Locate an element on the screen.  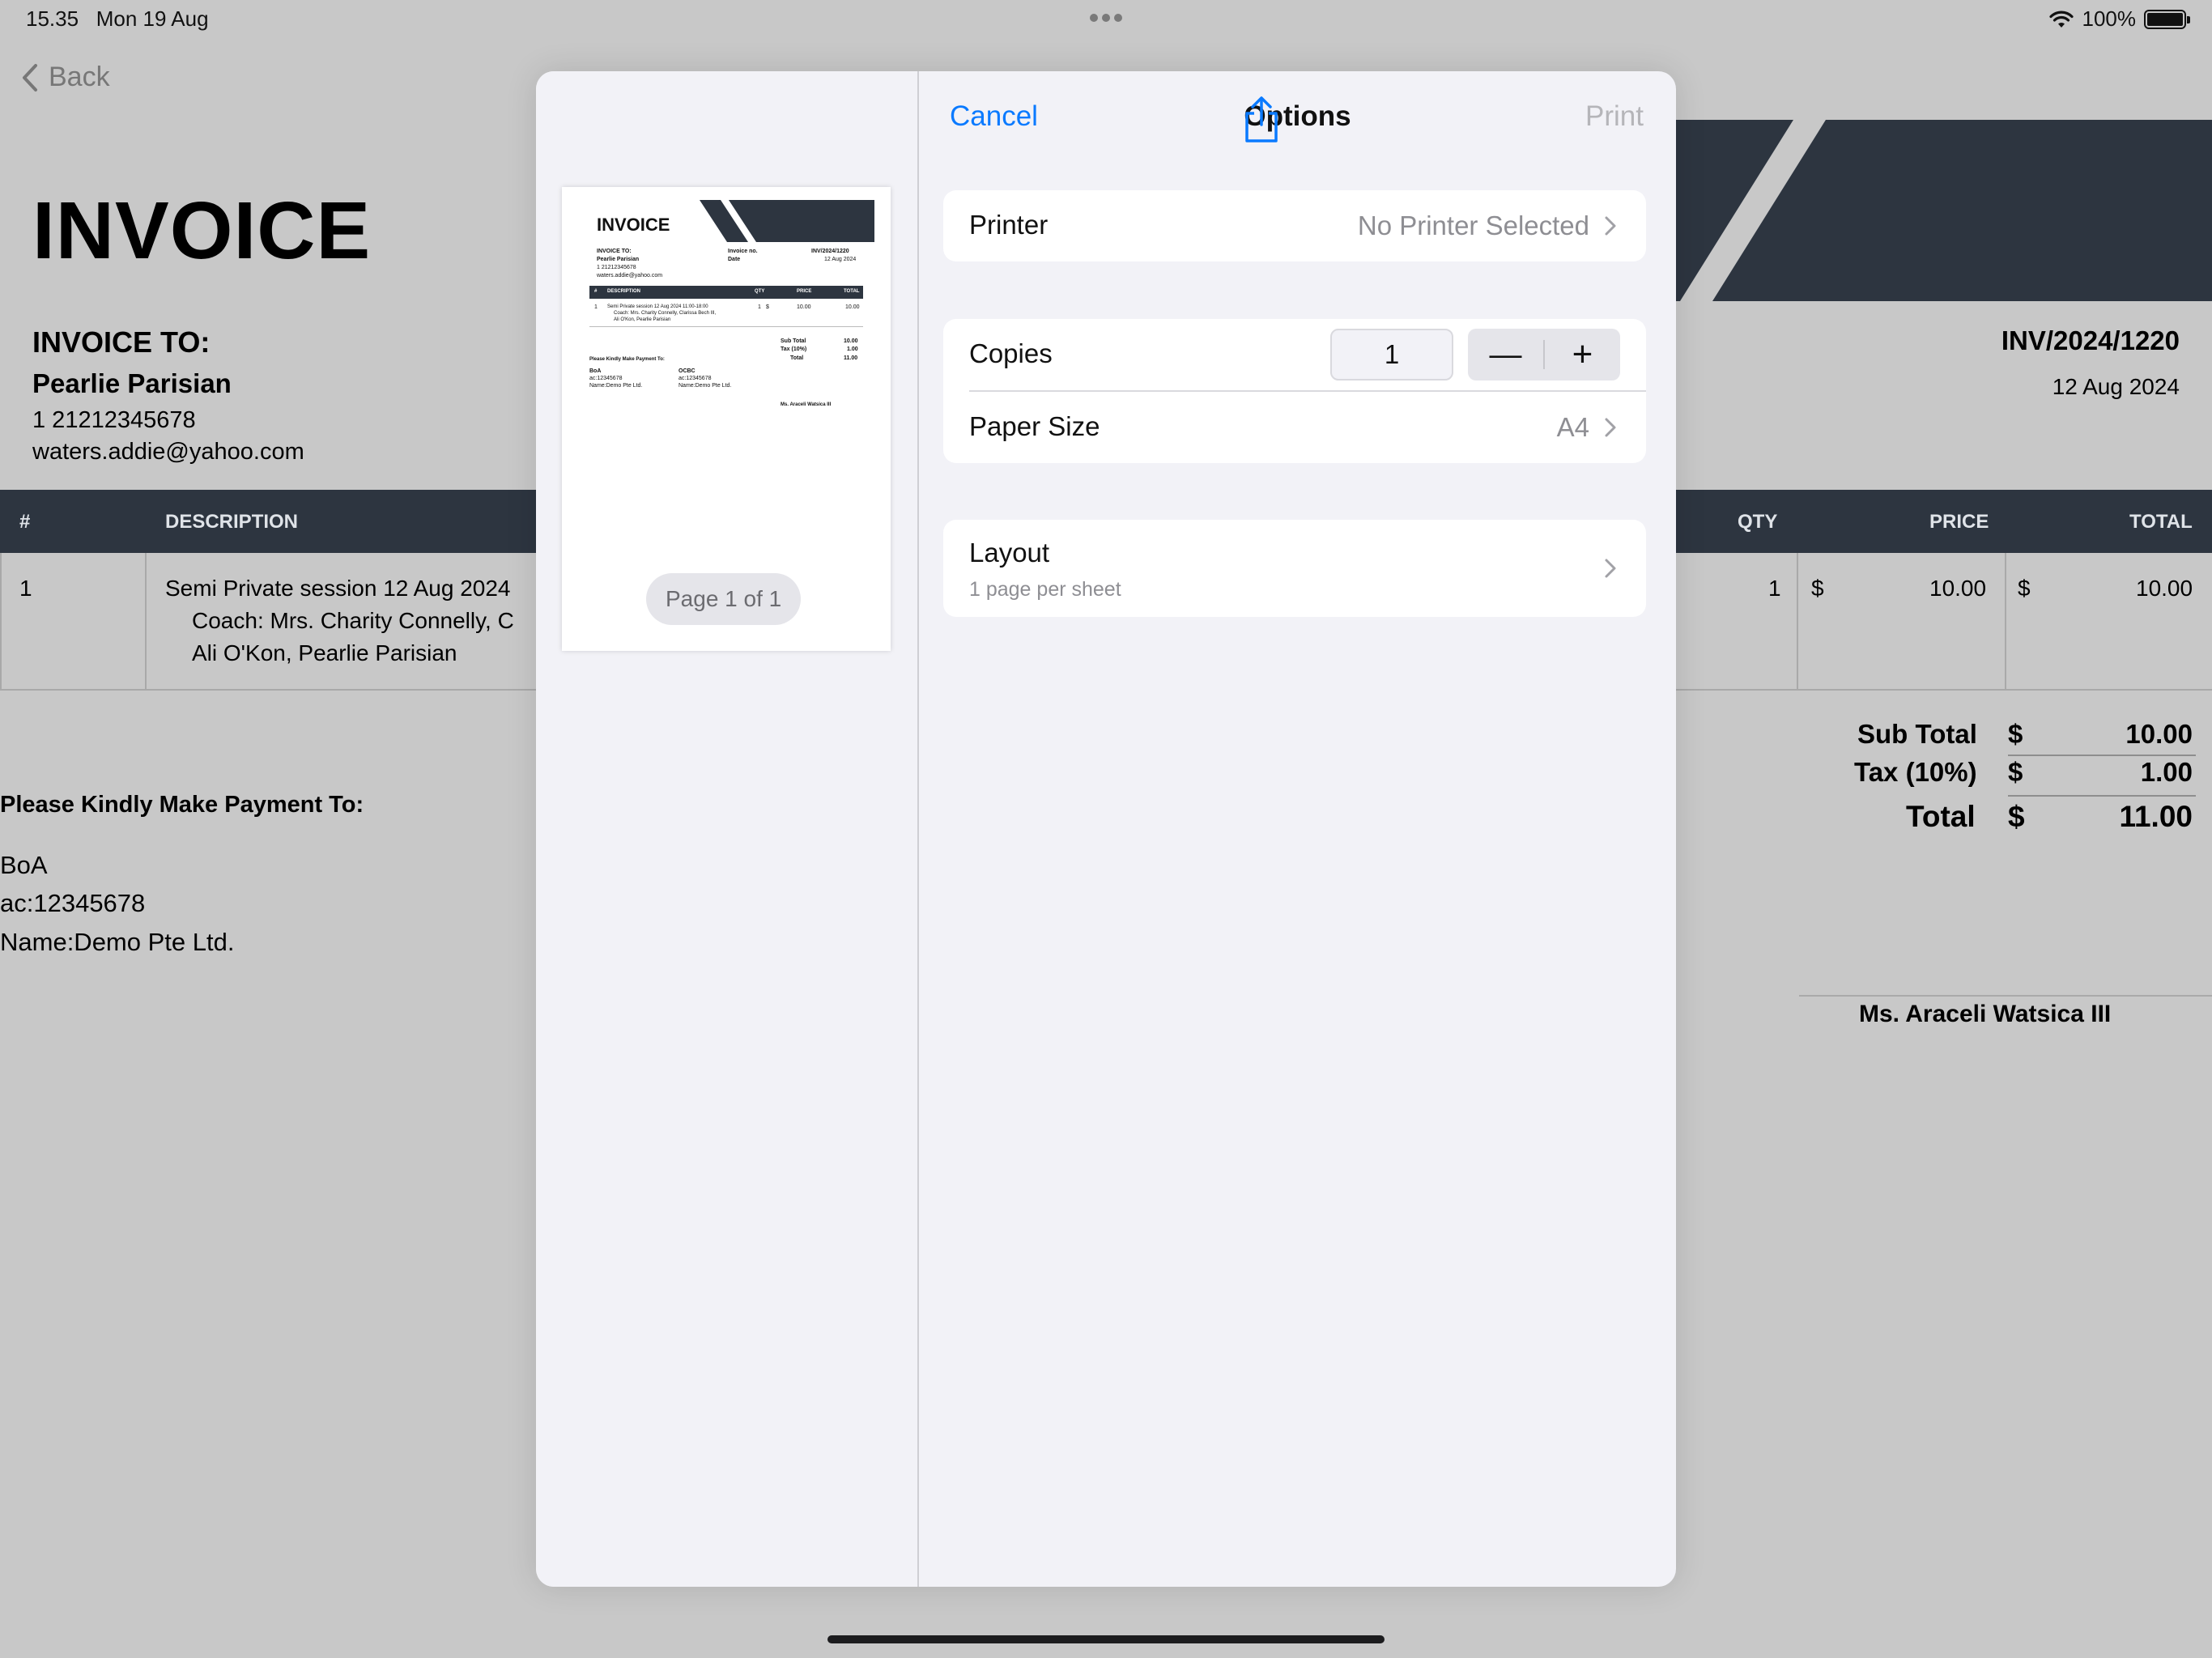
subtotal-label: Sub Total is located at coordinates (1917, 734).